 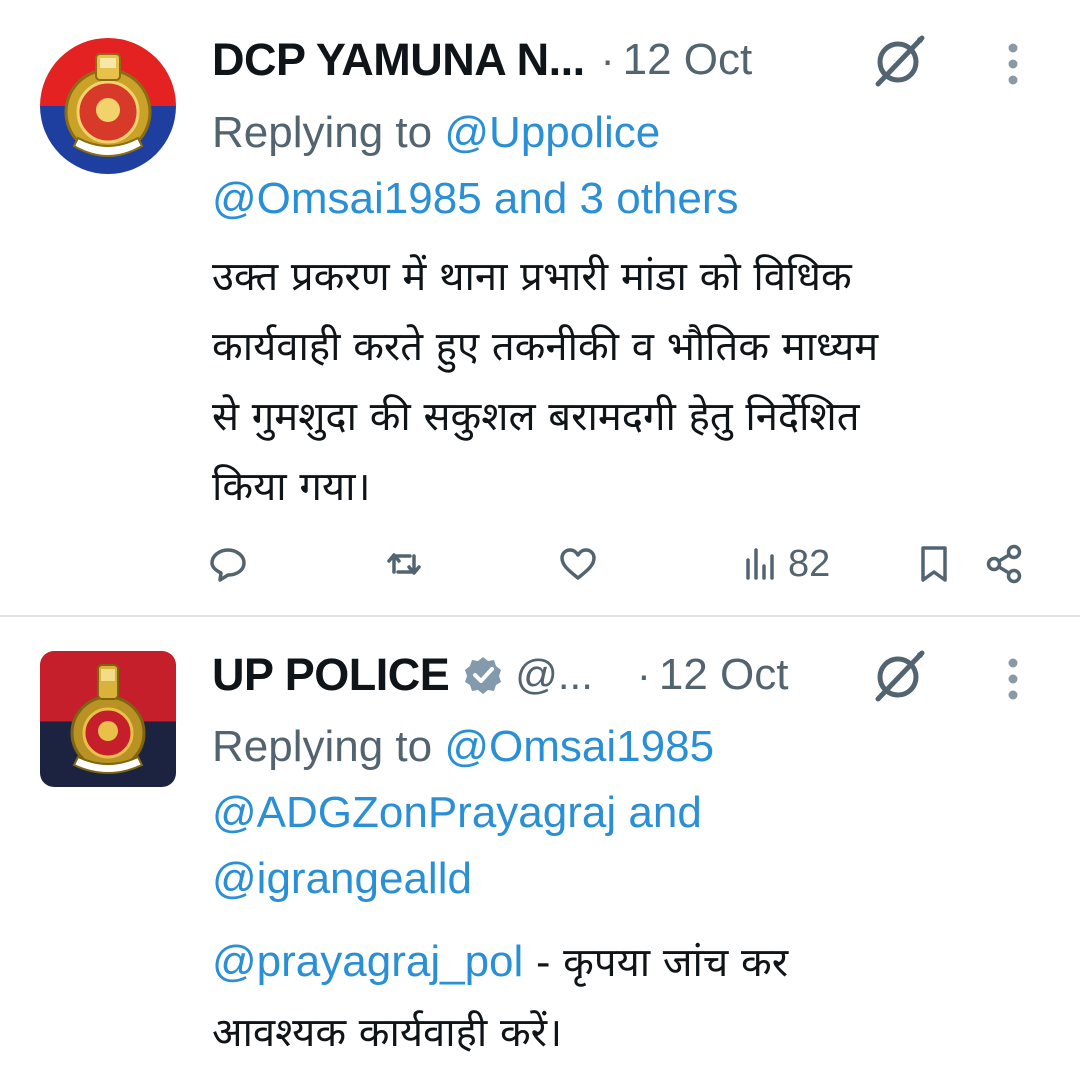 What do you see at coordinates (785, 564) in the screenshot?
I see `views-button: 82` at bounding box center [785, 564].